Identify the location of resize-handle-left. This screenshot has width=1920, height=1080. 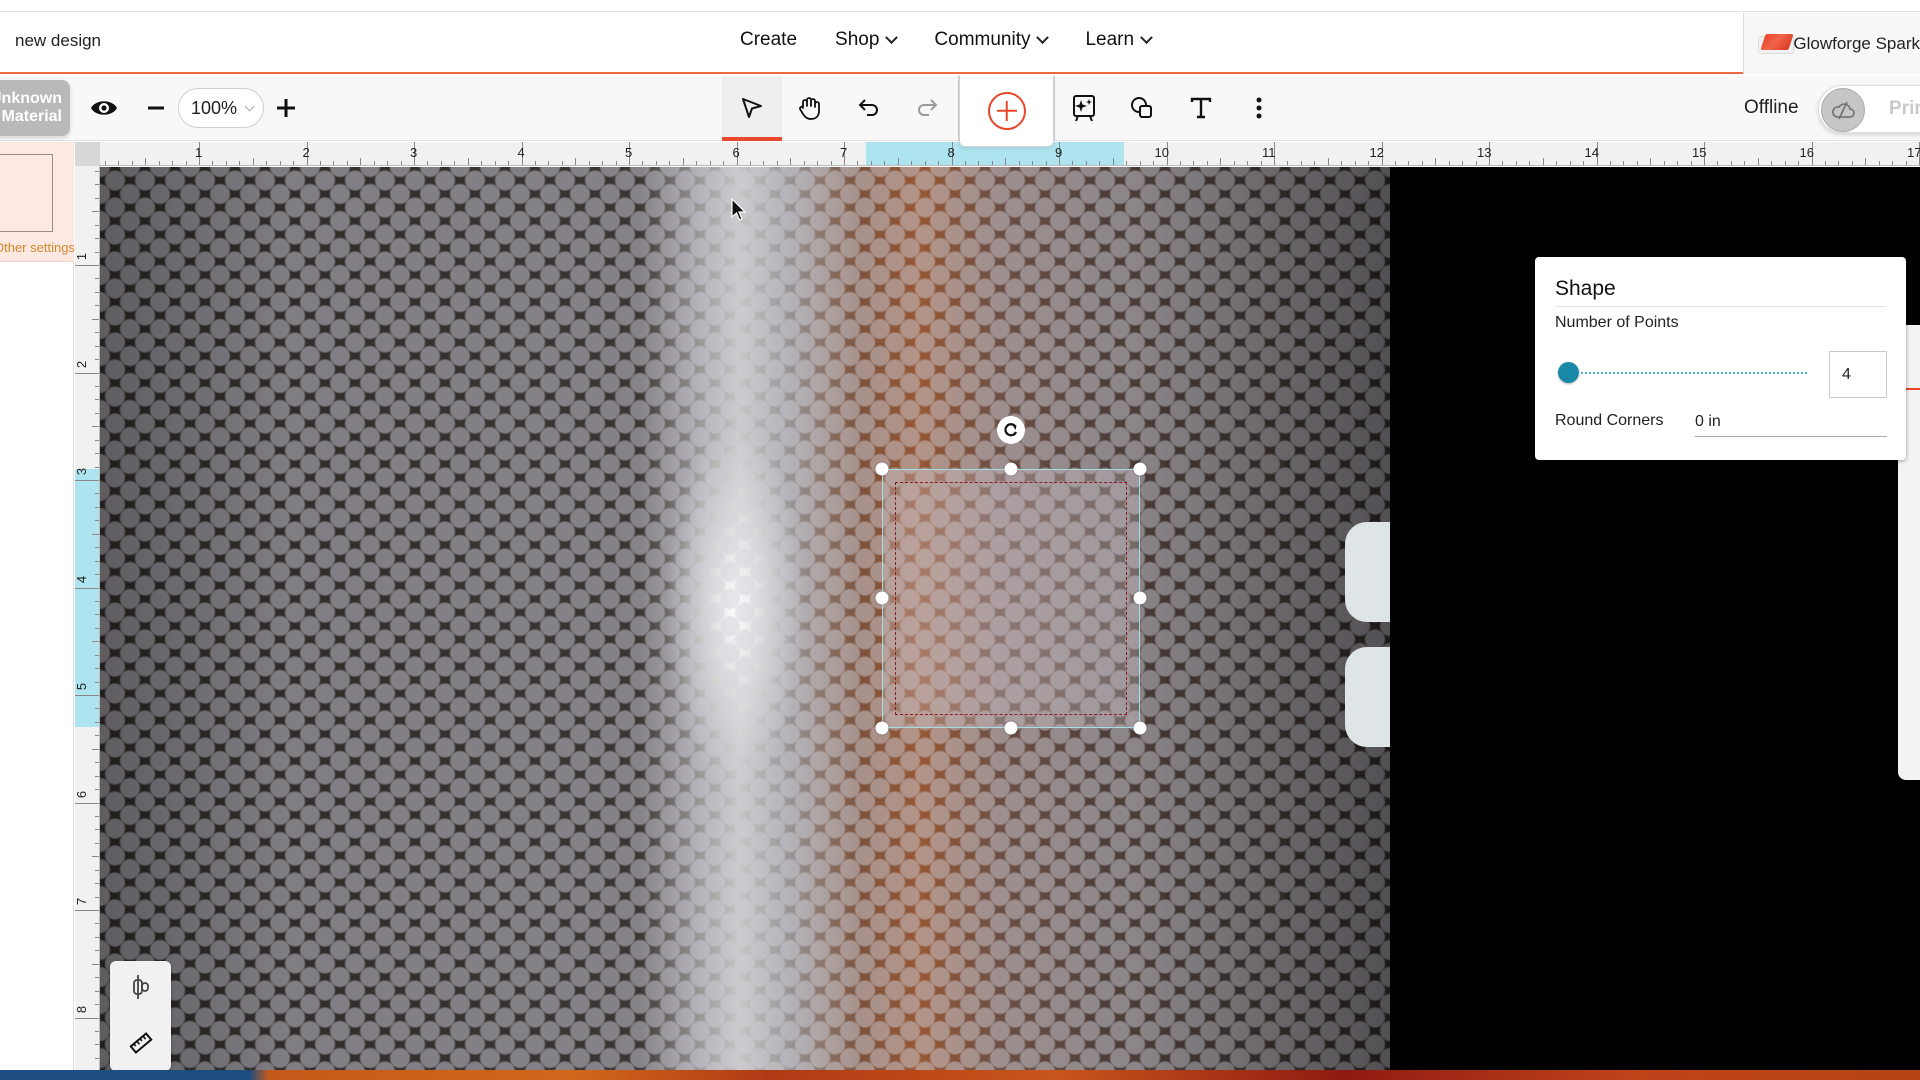
(882, 598).